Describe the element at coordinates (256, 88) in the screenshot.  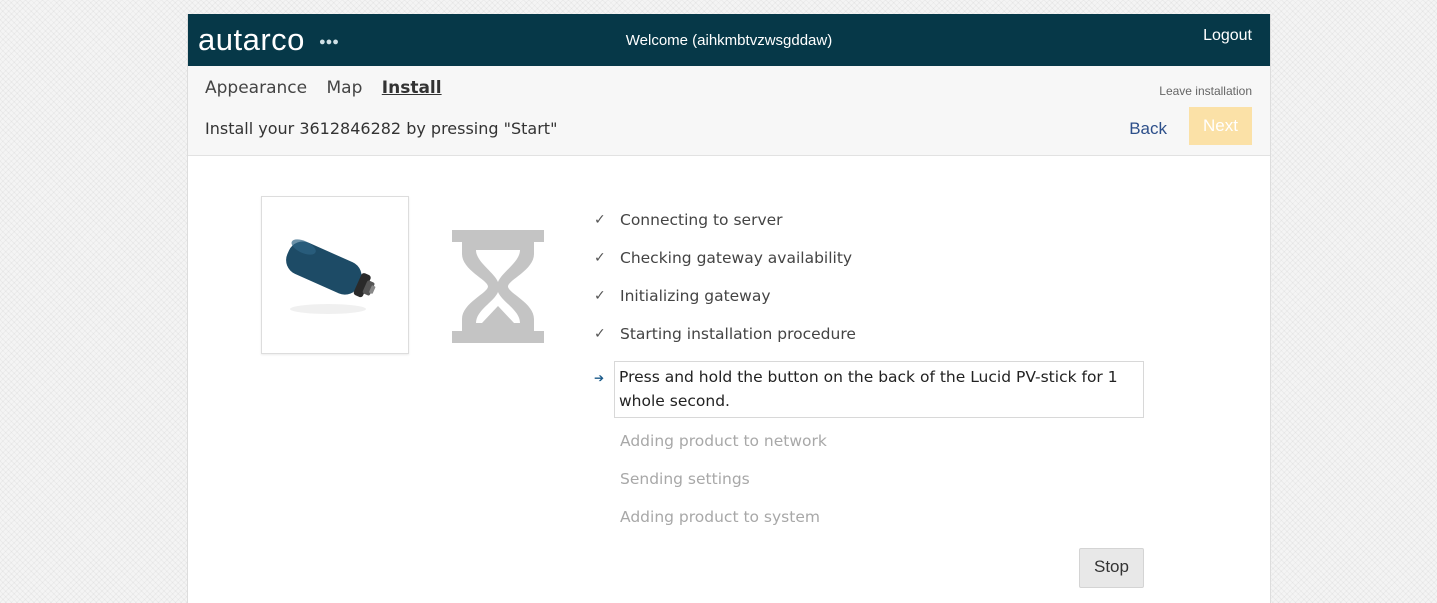
I see `tab-appearance: Appearance` at that location.